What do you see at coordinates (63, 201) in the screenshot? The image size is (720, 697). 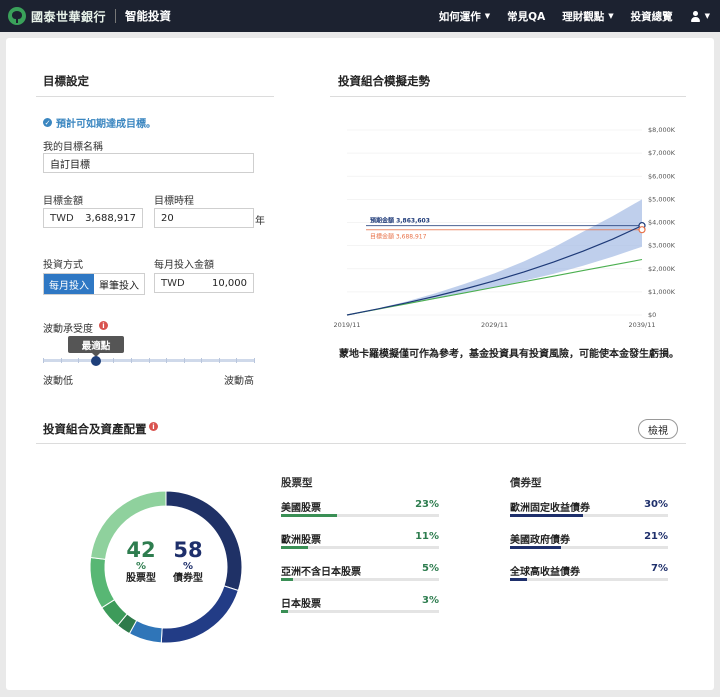 I see `target-amount-label: 目標金額` at bounding box center [63, 201].